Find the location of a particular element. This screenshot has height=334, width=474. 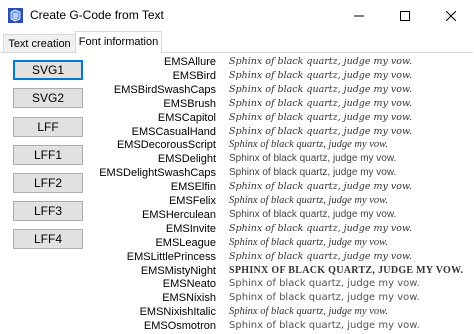

maximize-button is located at coordinates (405, 15).